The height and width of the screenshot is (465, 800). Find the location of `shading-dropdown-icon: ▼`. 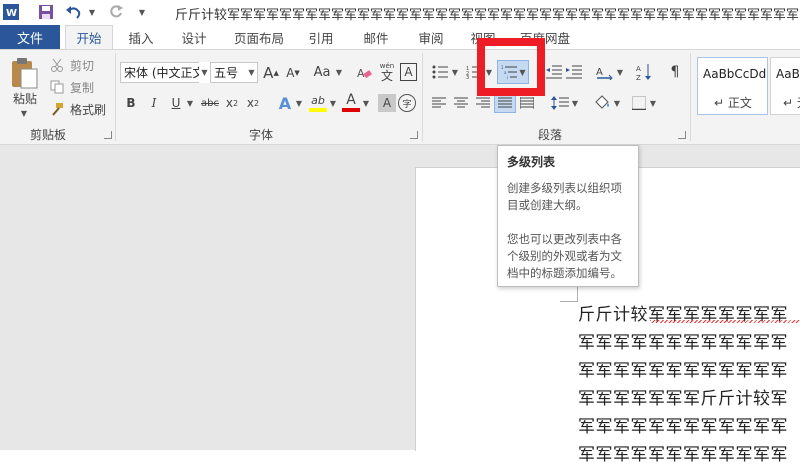

shading-dropdown-icon: ▼ is located at coordinates (617, 103).